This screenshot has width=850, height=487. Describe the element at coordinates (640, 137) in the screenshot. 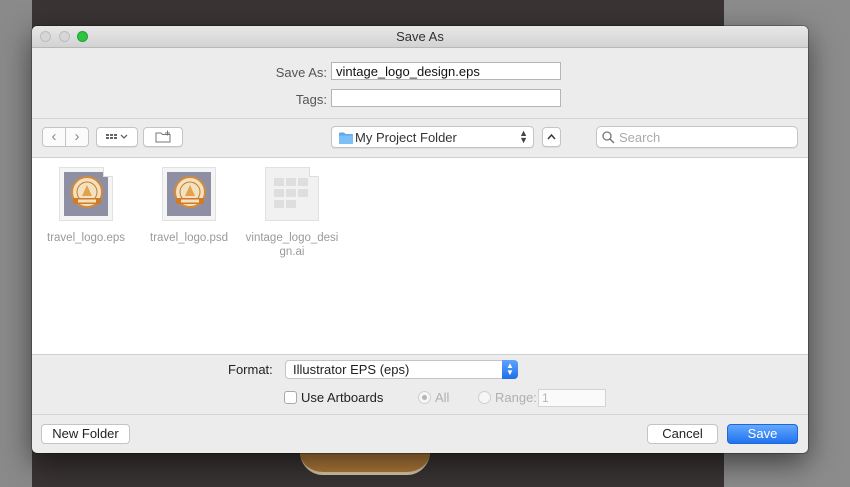

I see `search-placeholder: Search` at that location.